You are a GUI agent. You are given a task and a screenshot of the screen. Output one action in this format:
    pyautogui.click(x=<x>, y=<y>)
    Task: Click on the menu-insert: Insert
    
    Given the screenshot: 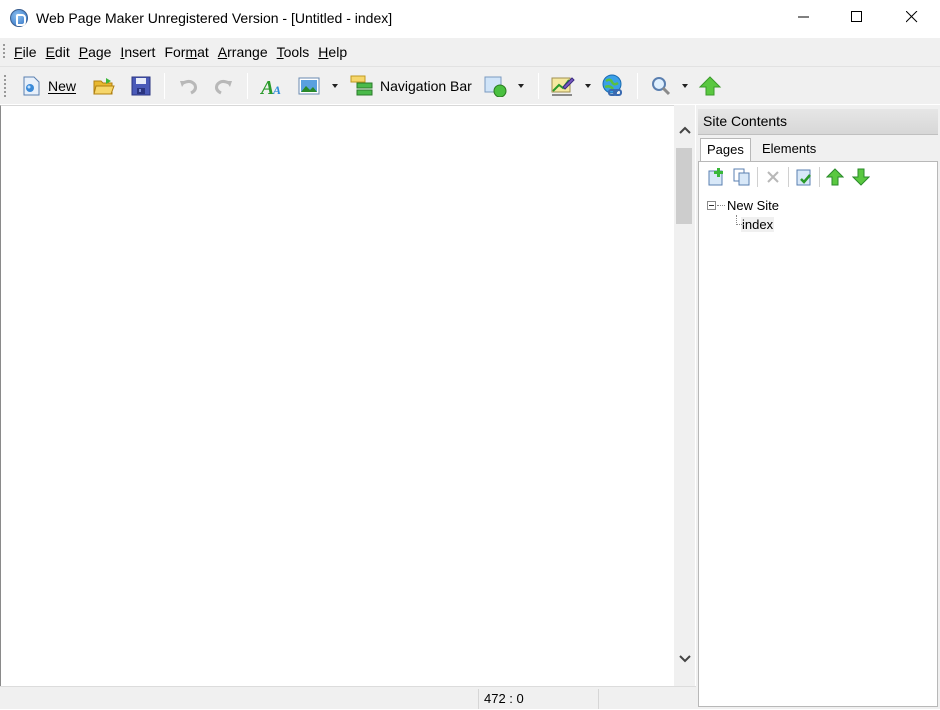 What is the action you would take?
    pyautogui.click(x=137, y=52)
    